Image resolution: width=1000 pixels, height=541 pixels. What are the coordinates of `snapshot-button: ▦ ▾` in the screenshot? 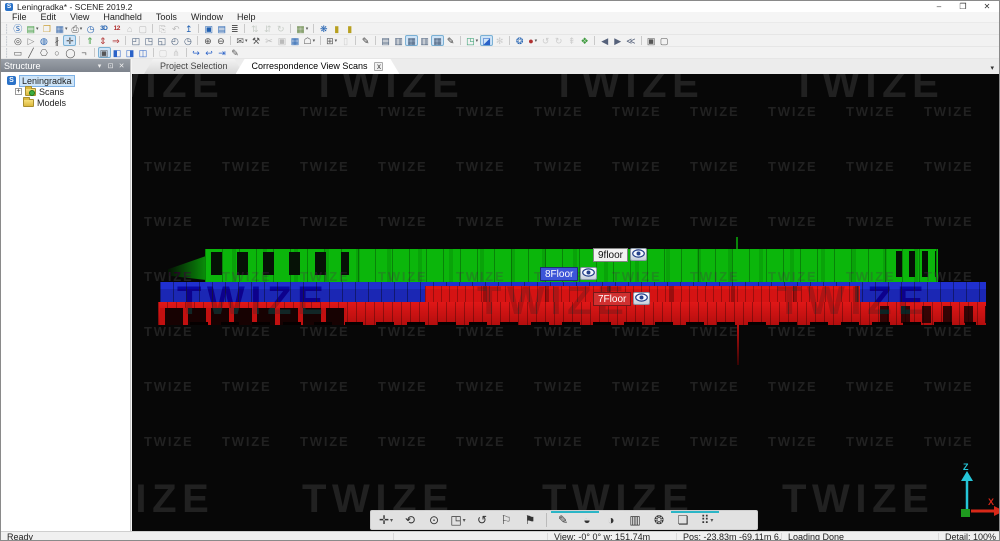 It's located at (302, 28).